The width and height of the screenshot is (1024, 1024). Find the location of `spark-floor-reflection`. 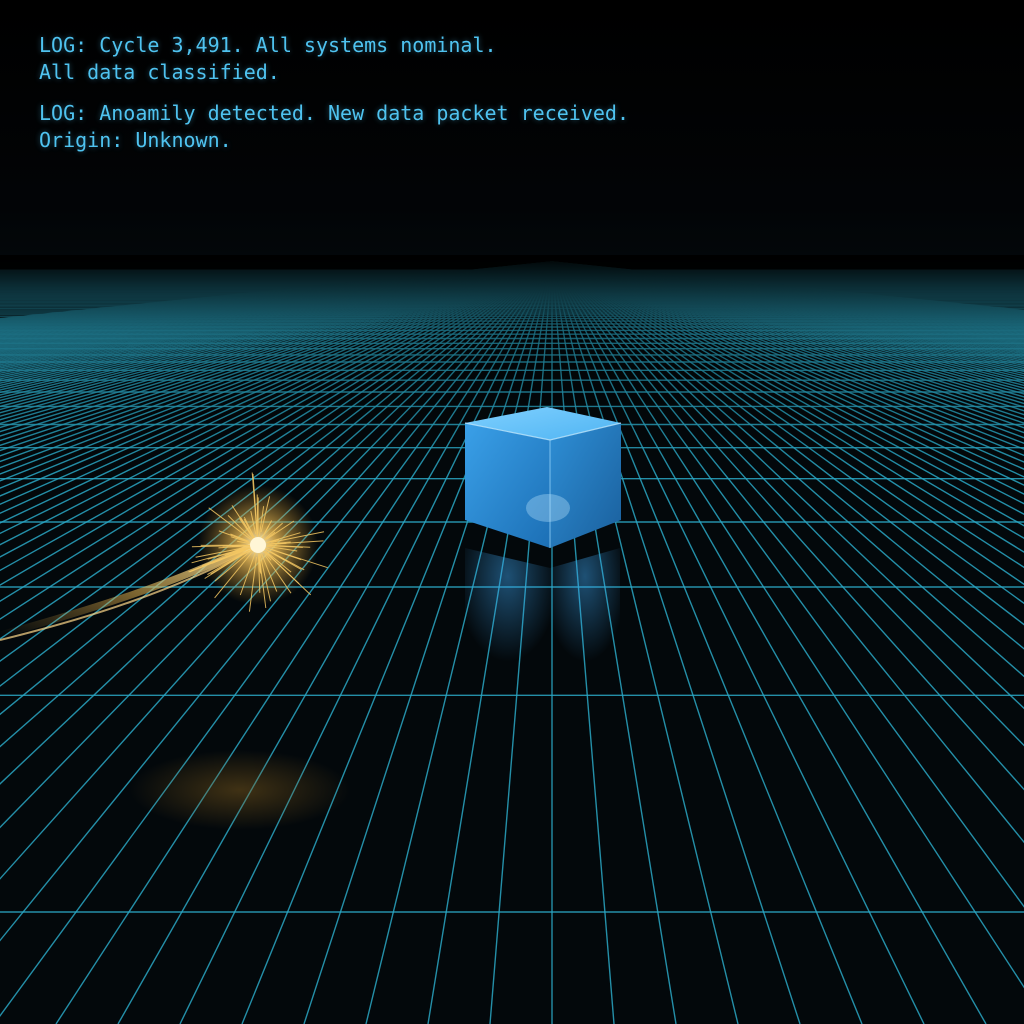

spark-floor-reflection is located at coordinates (240, 790).